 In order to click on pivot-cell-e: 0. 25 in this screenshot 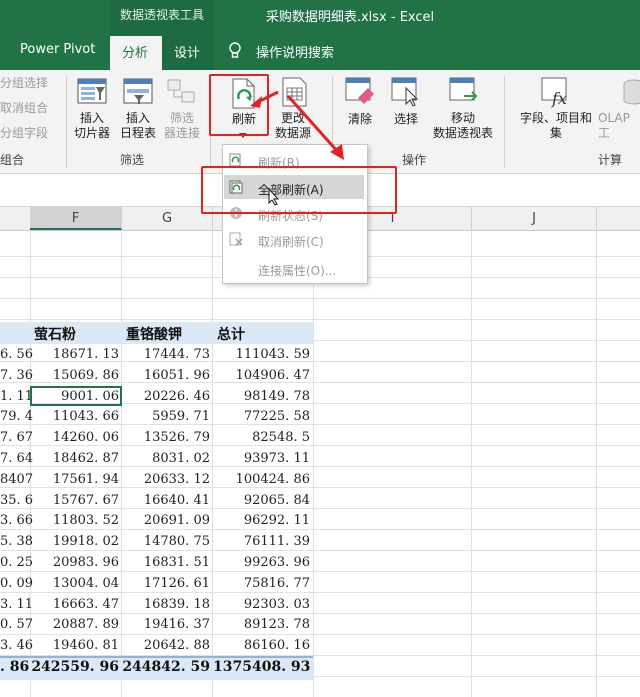, I will do `click(16, 563)`.